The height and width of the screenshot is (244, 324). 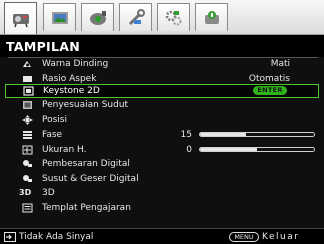 I want to click on menu-item-3d: 3D 3D, so click(x=162, y=193).